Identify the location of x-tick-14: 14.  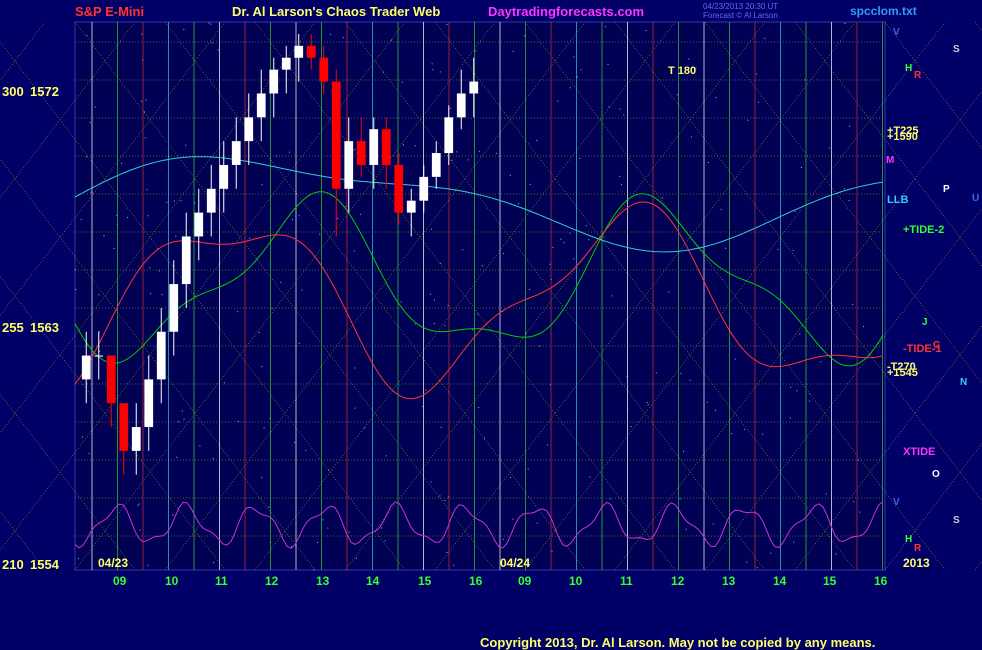
(373, 581).